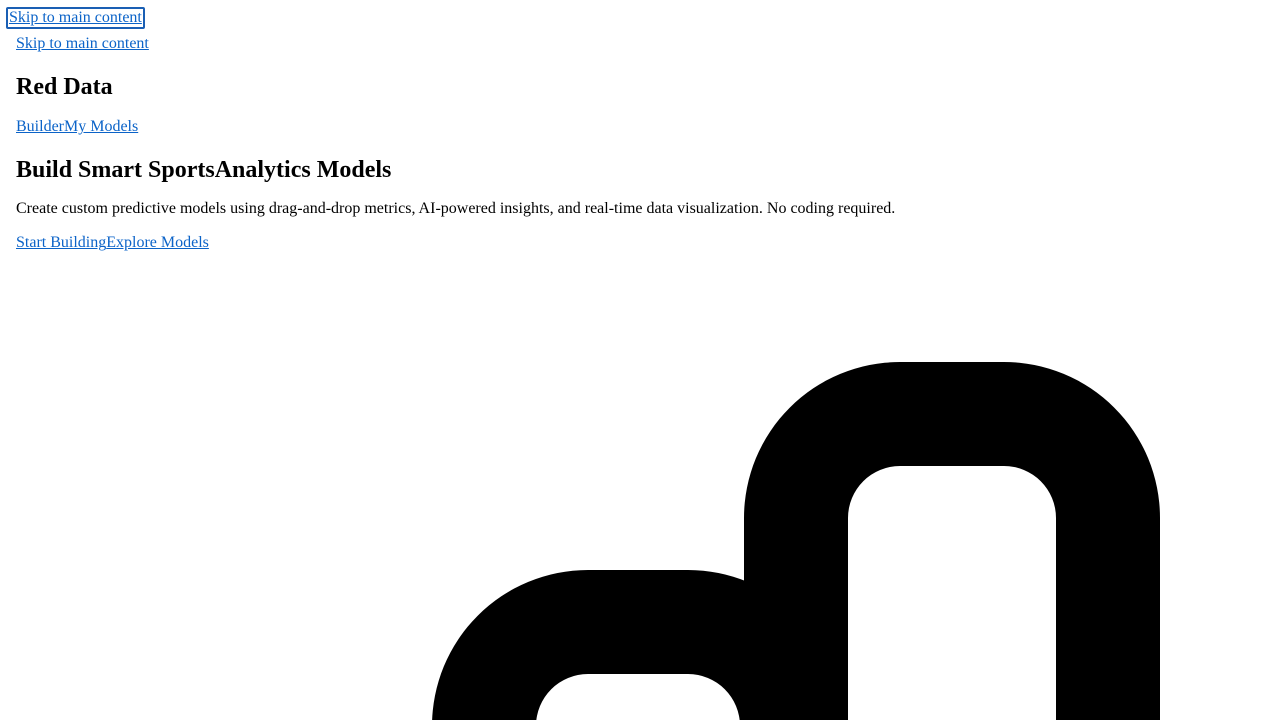 The image size is (1280, 720). What do you see at coordinates (640, 243) in the screenshot?
I see `hero-cta-group: Start BuildingExplore Models` at bounding box center [640, 243].